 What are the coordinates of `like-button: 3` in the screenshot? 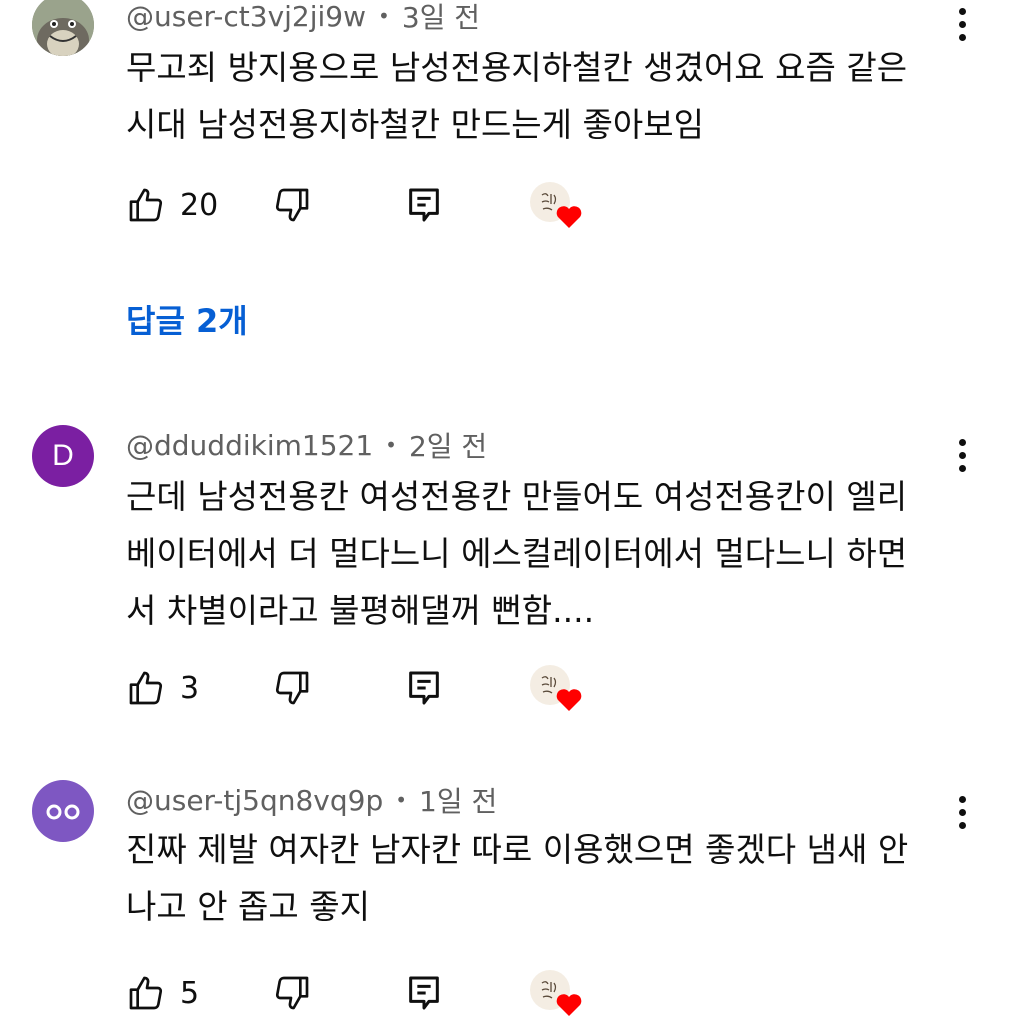 It's located at (162, 688).